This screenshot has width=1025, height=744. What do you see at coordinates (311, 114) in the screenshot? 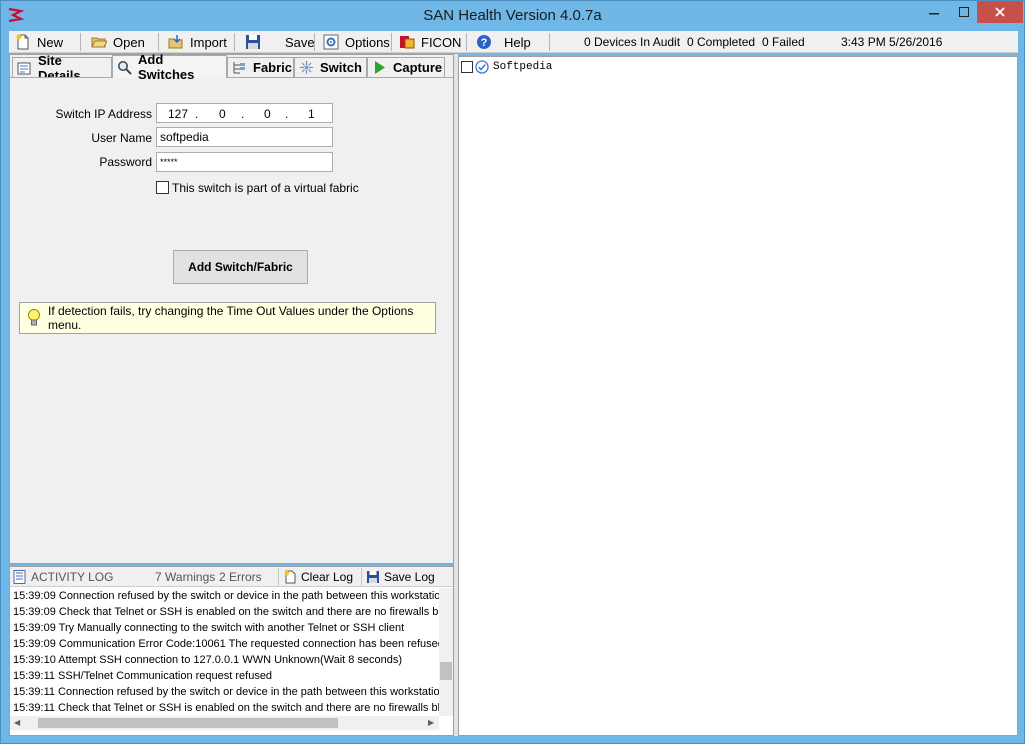
I see `ip-octet-4: 1` at bounding box center [311, 114].